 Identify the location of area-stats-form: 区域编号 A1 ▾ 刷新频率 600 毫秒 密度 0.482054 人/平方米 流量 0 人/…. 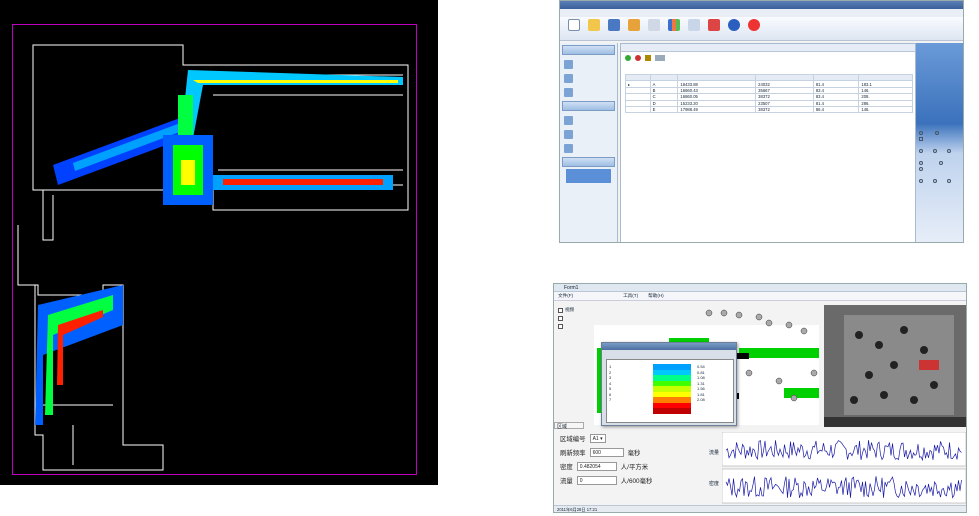
(643, 467).